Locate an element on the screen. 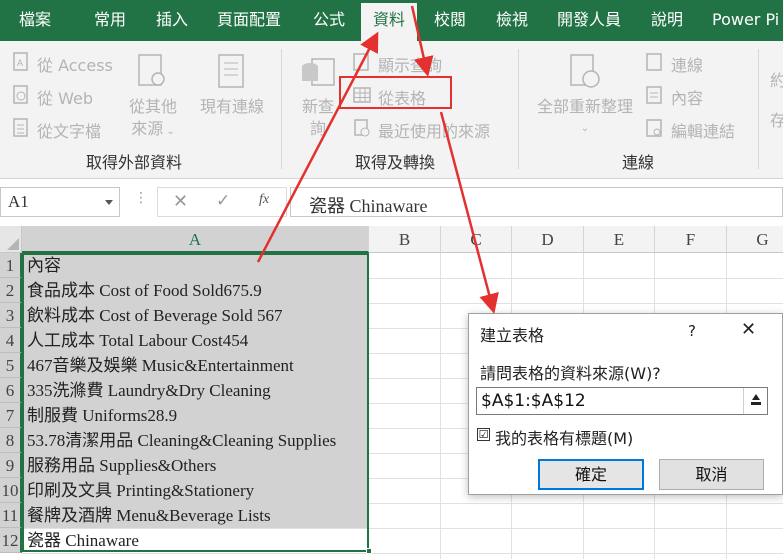 The height and width of the screenshot is (559, 783). other-sources-icon is located at coordinates (151, 70).